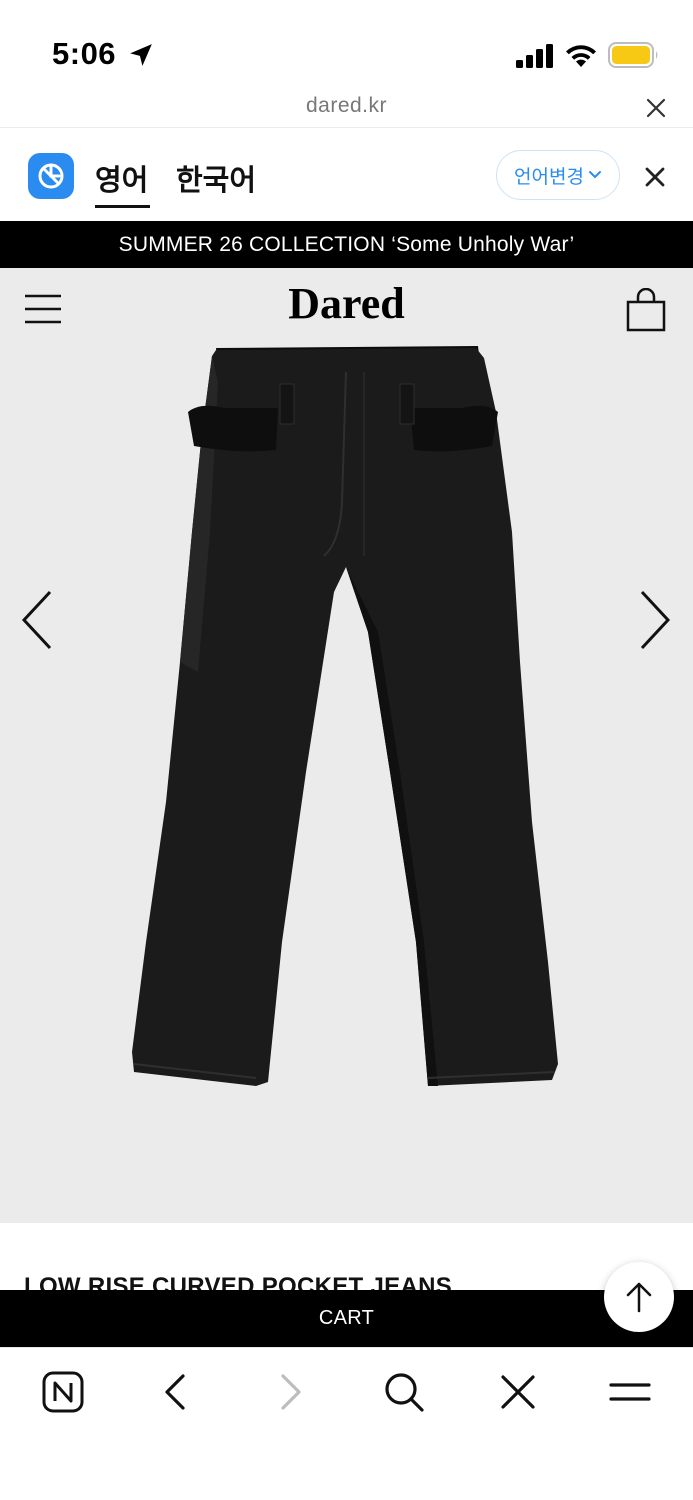 This screenshot has width=693, height=1500. I want to click on shopping-bag-icon, so click(646, 310).